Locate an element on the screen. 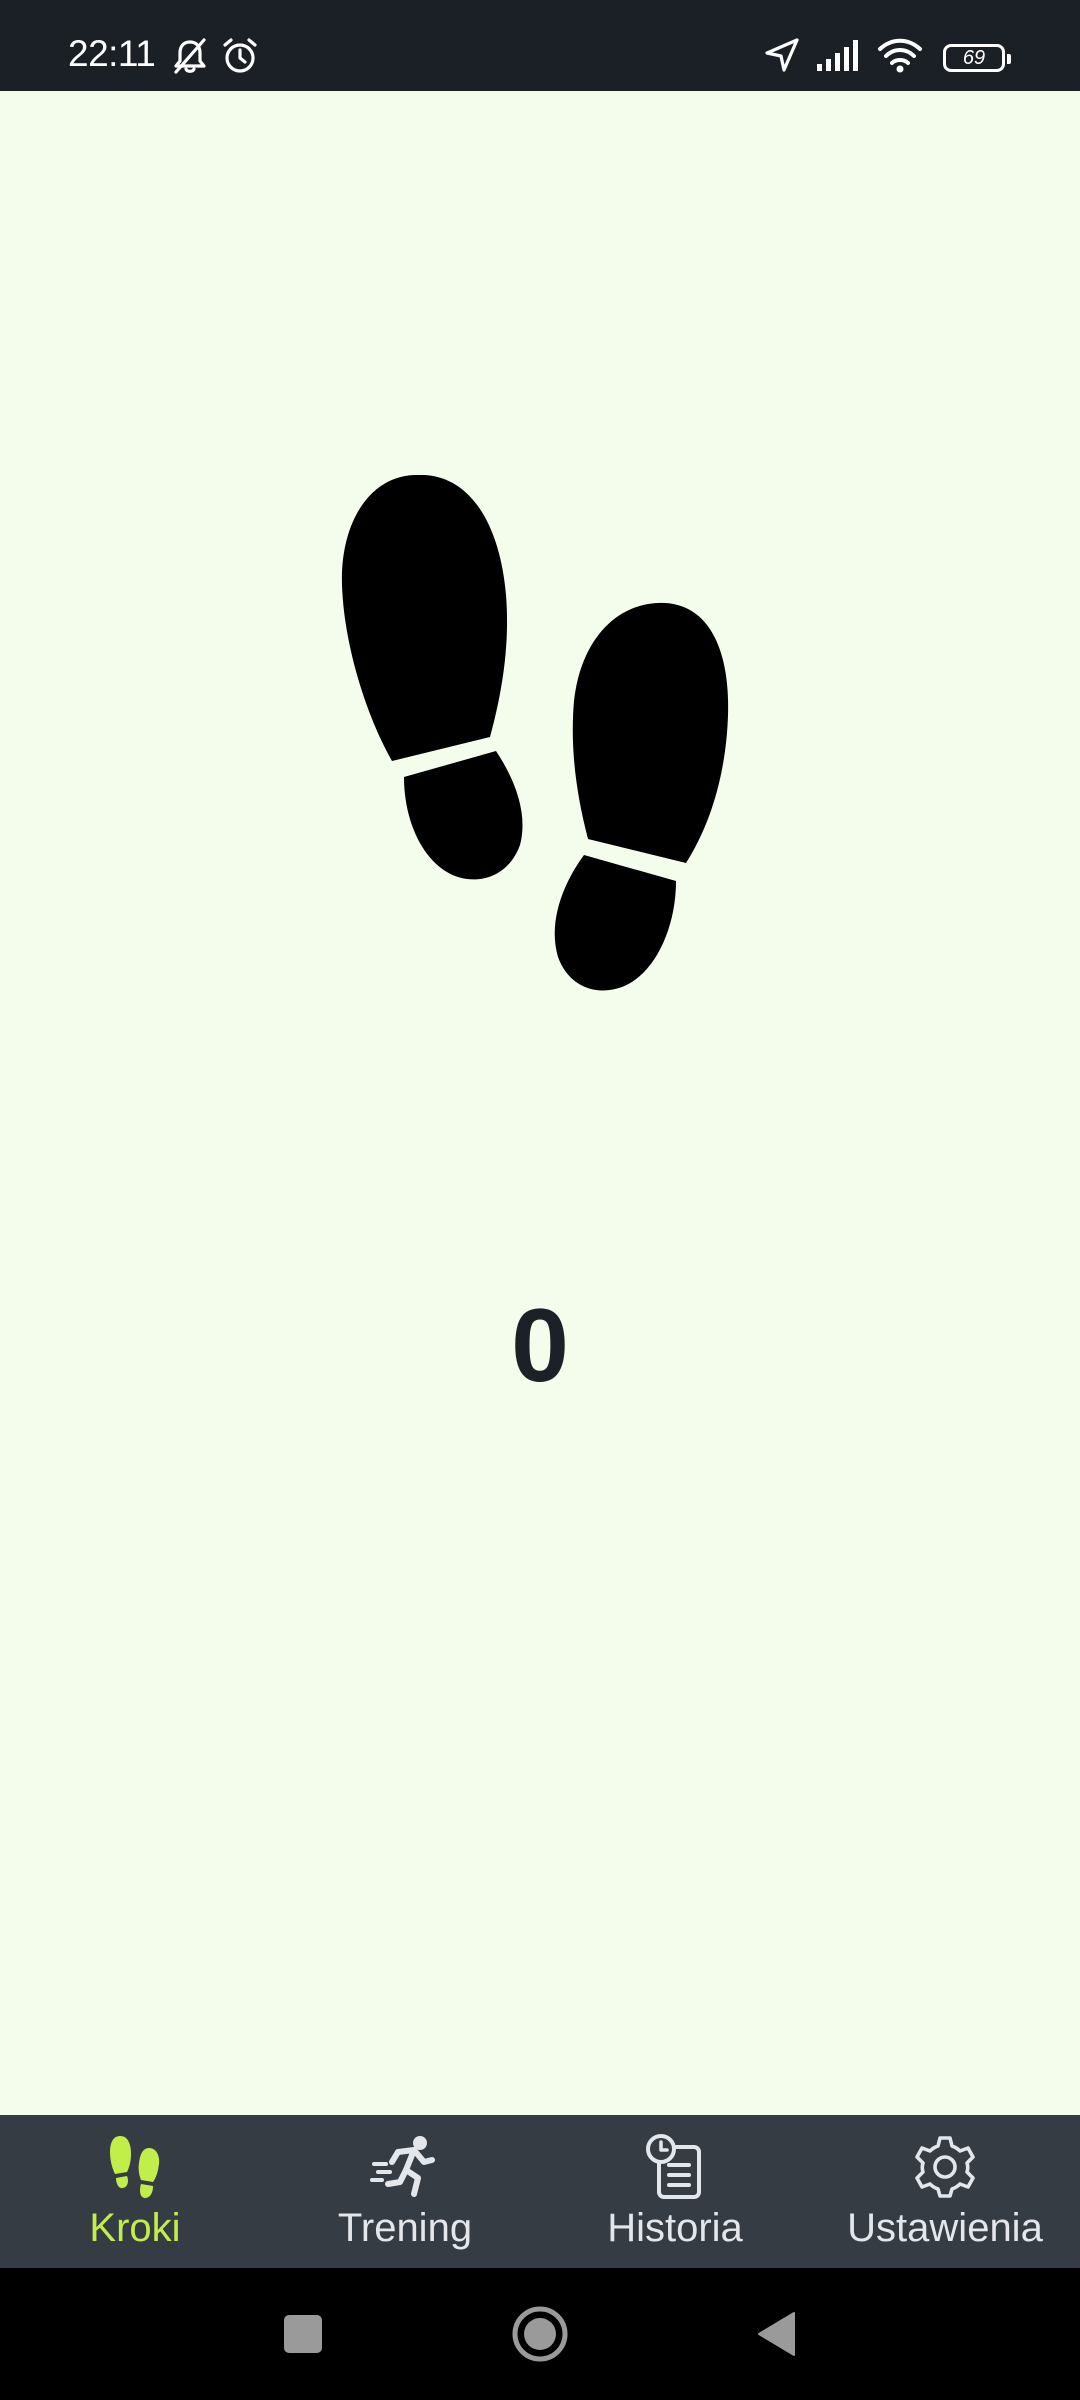 The image size is (1080, 2400). nav-label-historia: Historia is located at coordinates (675, 2228).